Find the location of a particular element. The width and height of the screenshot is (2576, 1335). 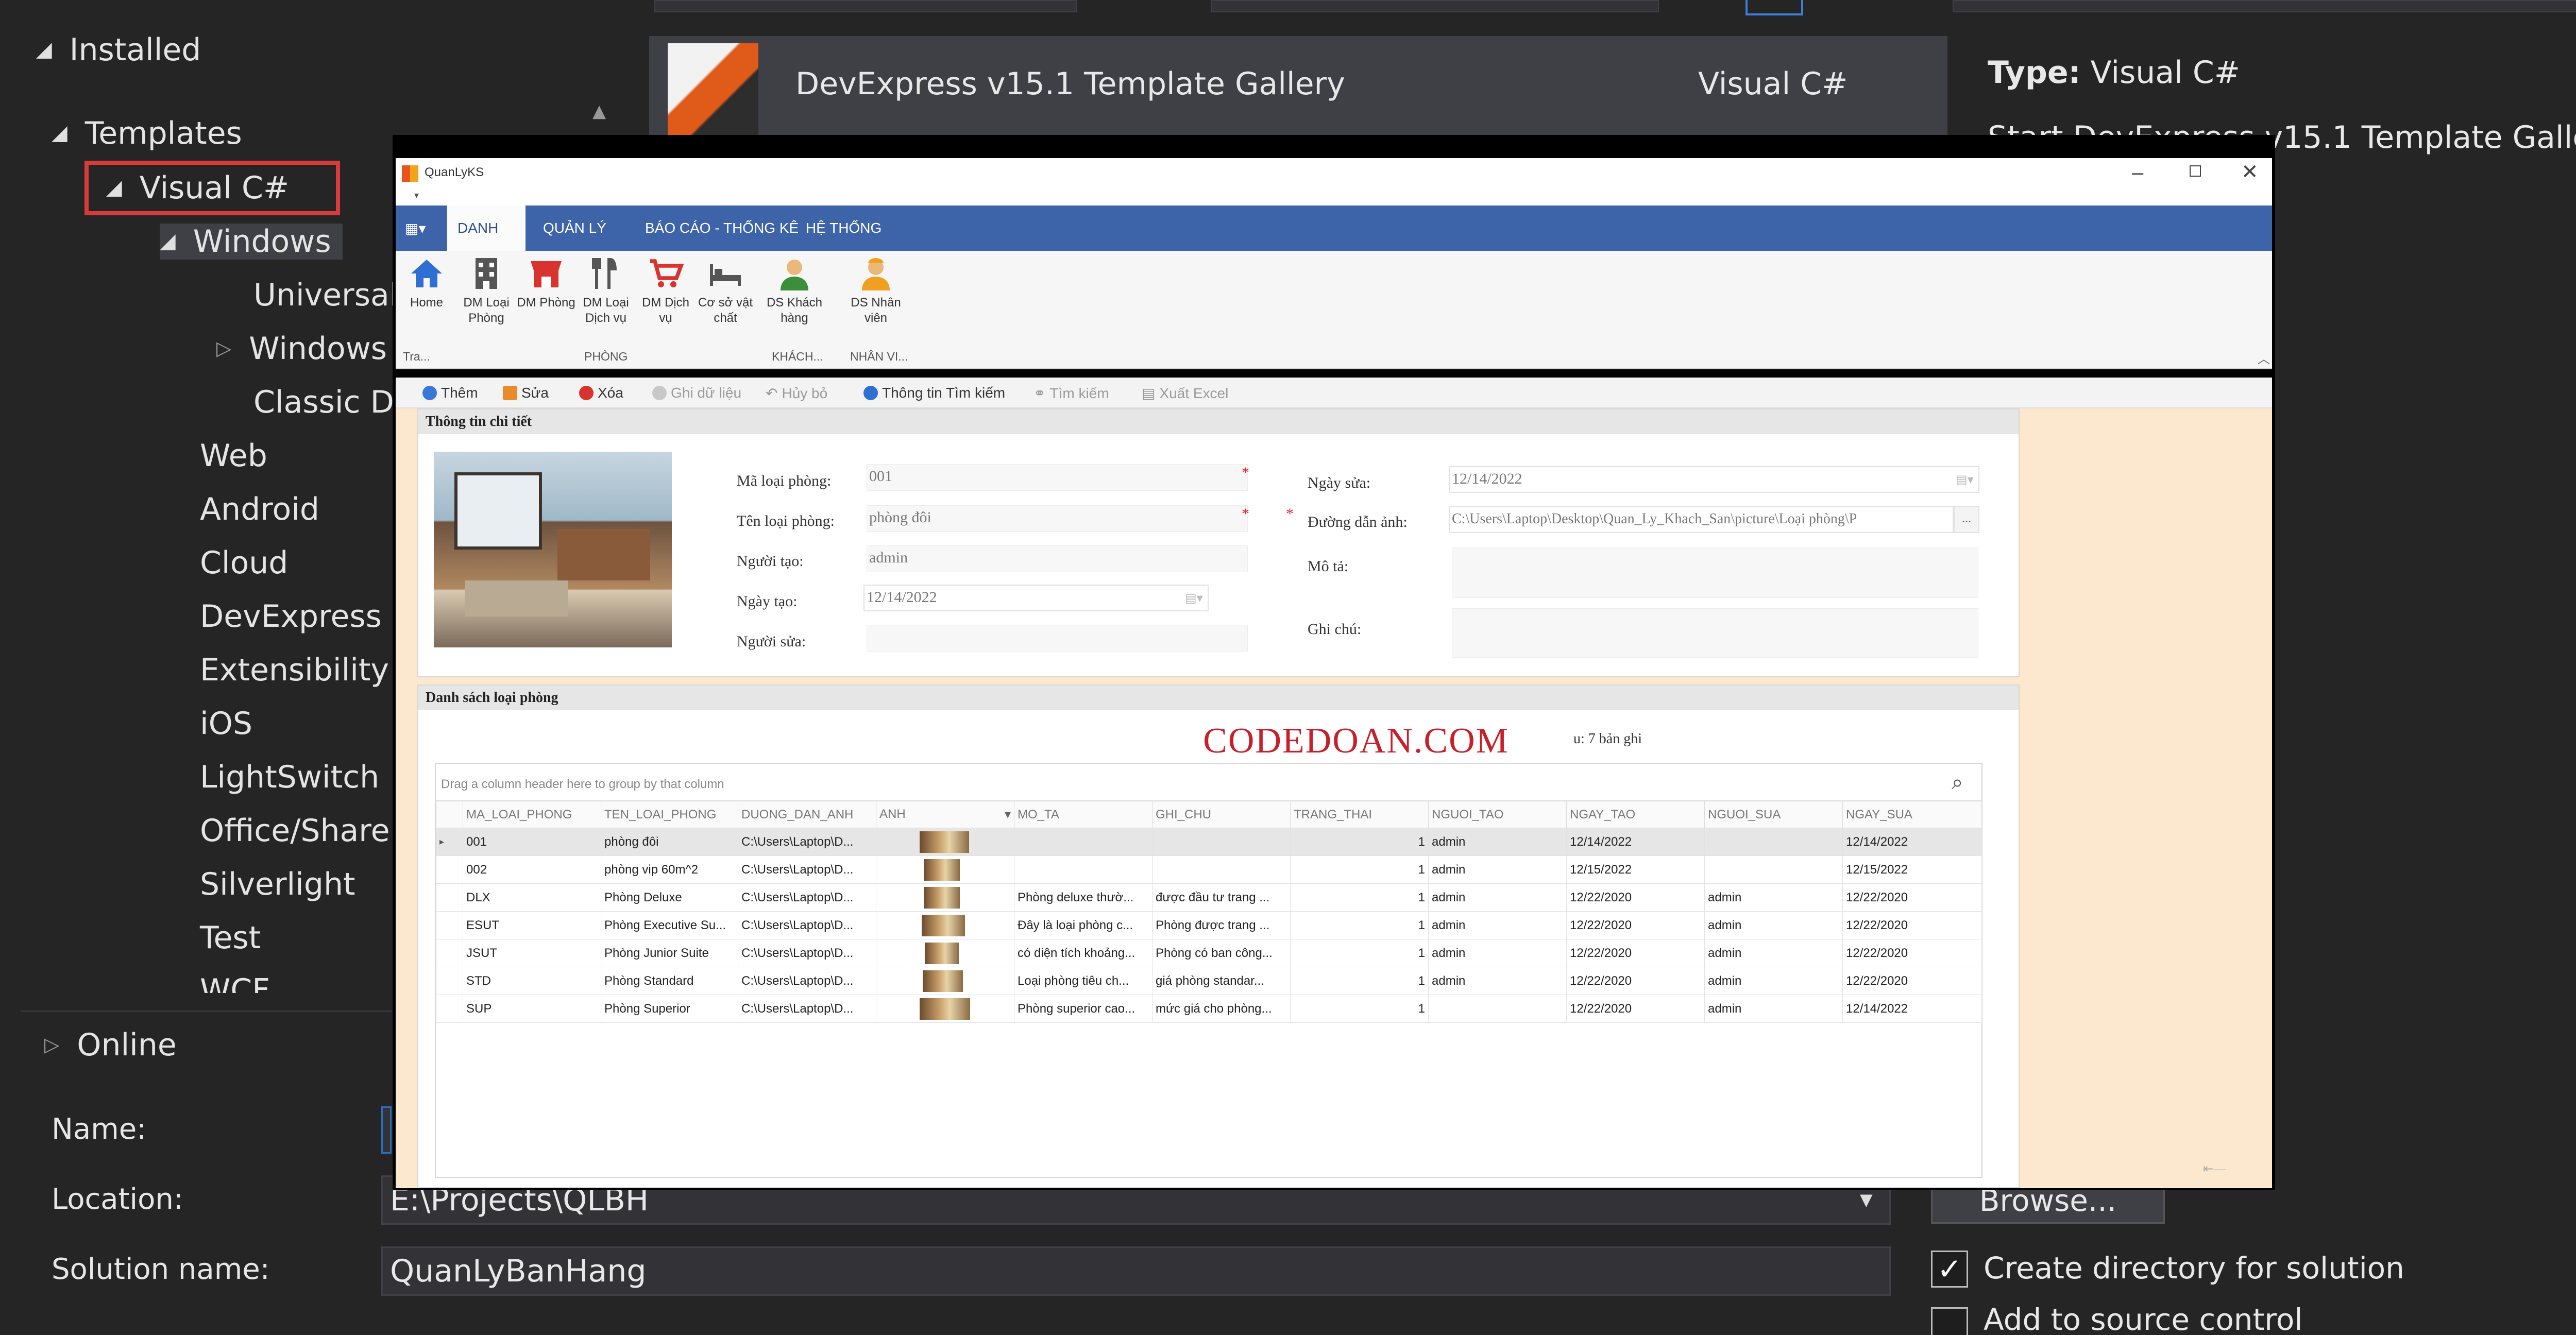

tree-windows: ◢ Windows is located at coordinates (251, 242).